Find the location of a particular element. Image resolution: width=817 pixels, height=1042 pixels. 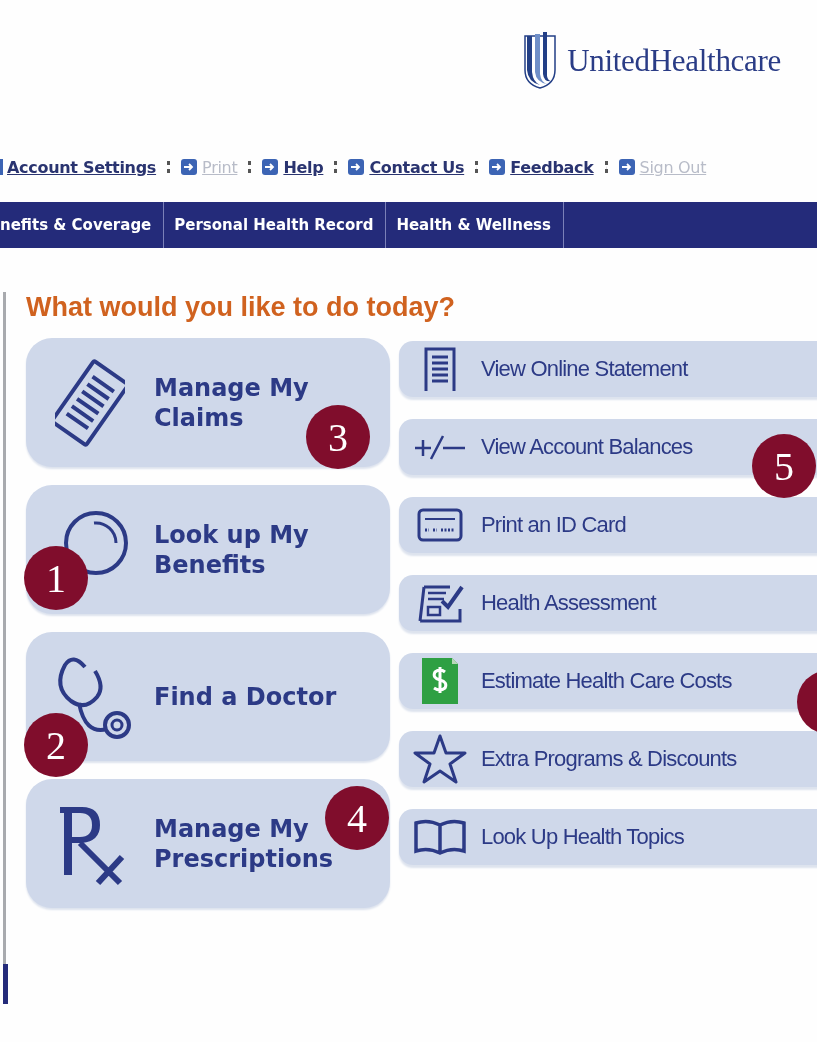

shield-logo-icon is located at coordinates (540, 61).